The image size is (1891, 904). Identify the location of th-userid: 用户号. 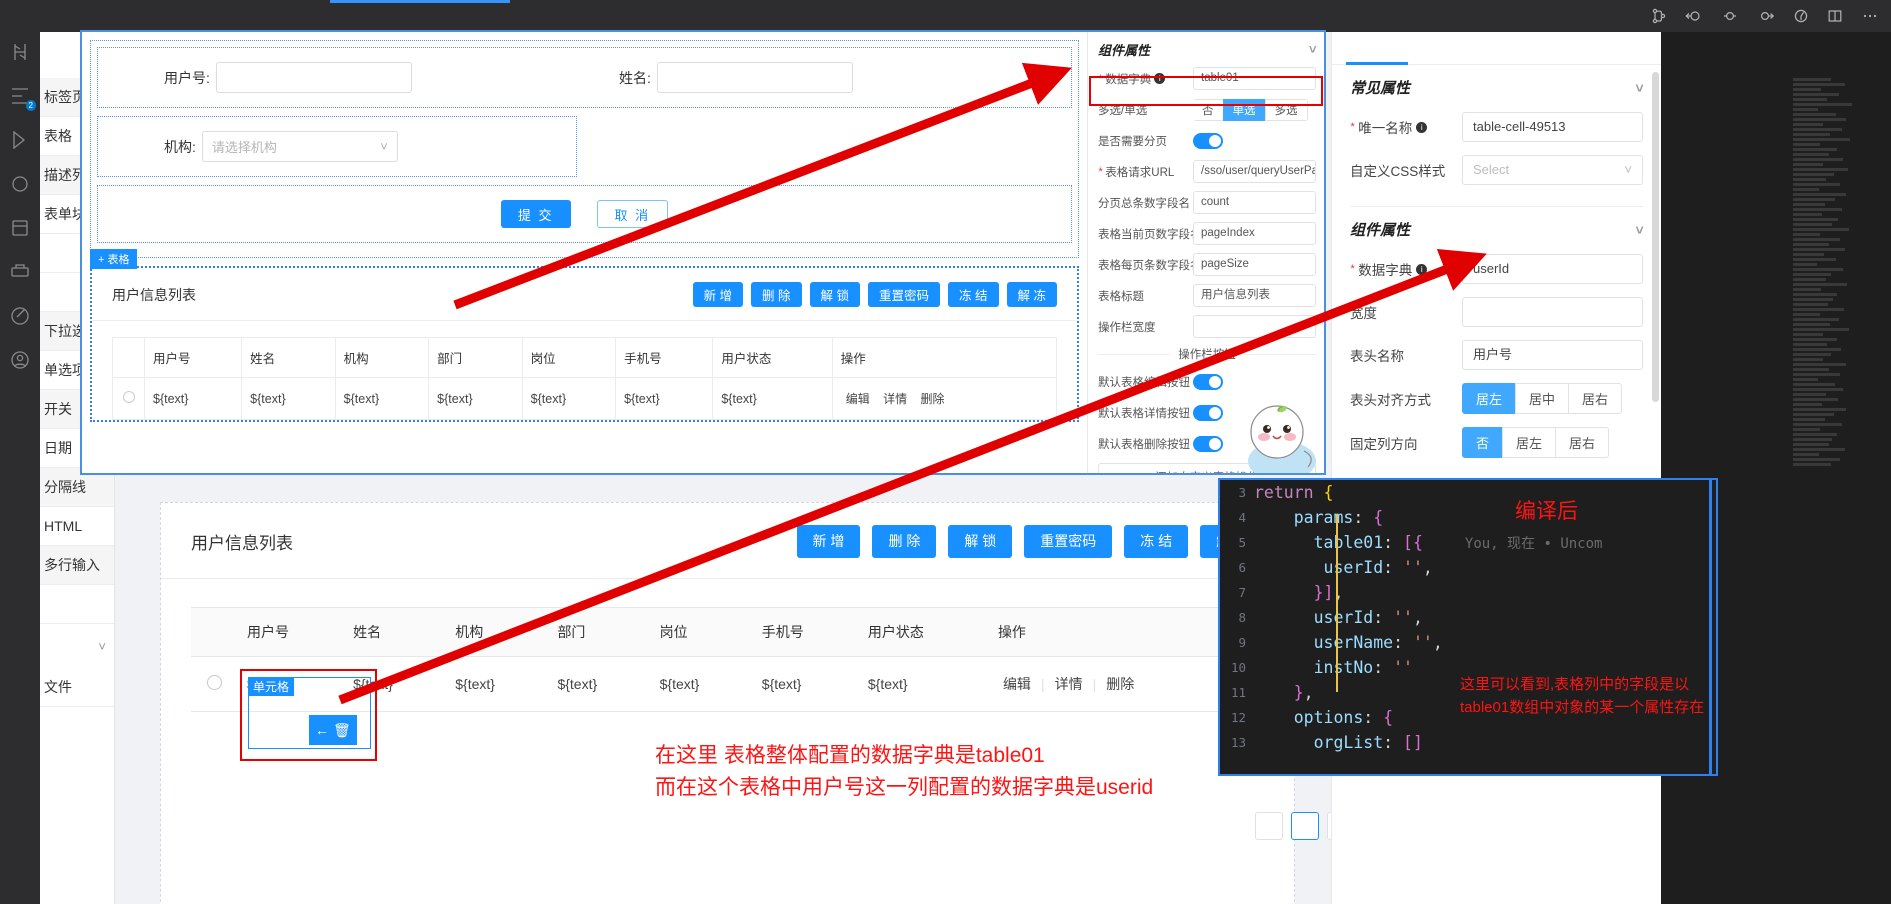
(290, 632).